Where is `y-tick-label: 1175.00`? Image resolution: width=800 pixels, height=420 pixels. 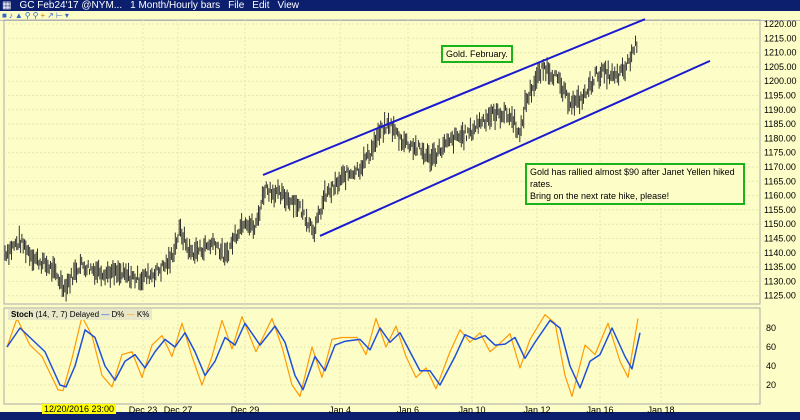 y-tick-label: 1175.00 is located at coordinates (780, 153).